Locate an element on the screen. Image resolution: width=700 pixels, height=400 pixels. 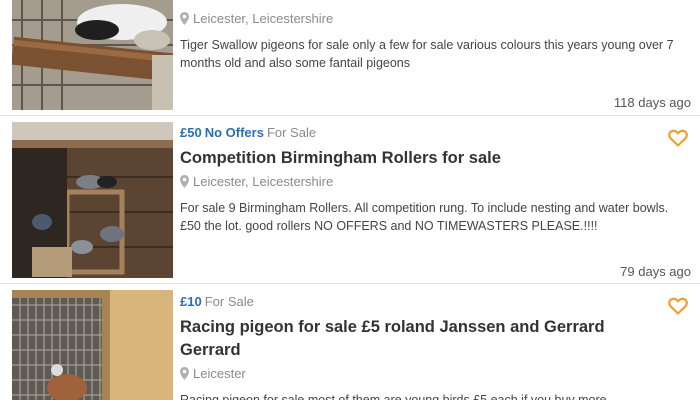
no-offers-badge: No Offers is located at coordinates (234, 132).